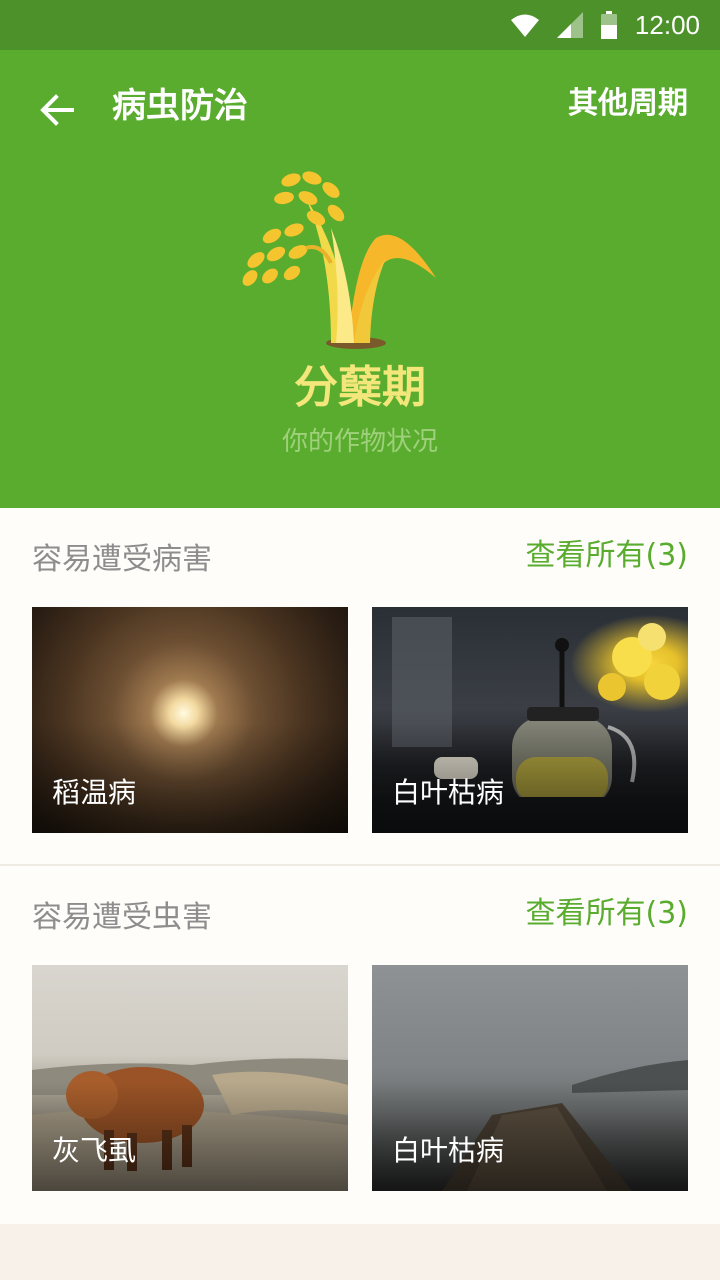 The height and width of the screenshot is (1280, 720). Describe the element at coordinates (667, 24) in the screenshot. I see `clock-time: 12:00` at that location.